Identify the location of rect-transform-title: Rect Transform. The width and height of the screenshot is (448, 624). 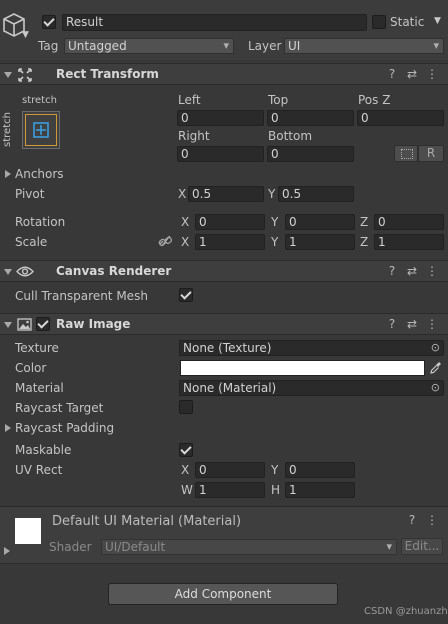
(107, 74).